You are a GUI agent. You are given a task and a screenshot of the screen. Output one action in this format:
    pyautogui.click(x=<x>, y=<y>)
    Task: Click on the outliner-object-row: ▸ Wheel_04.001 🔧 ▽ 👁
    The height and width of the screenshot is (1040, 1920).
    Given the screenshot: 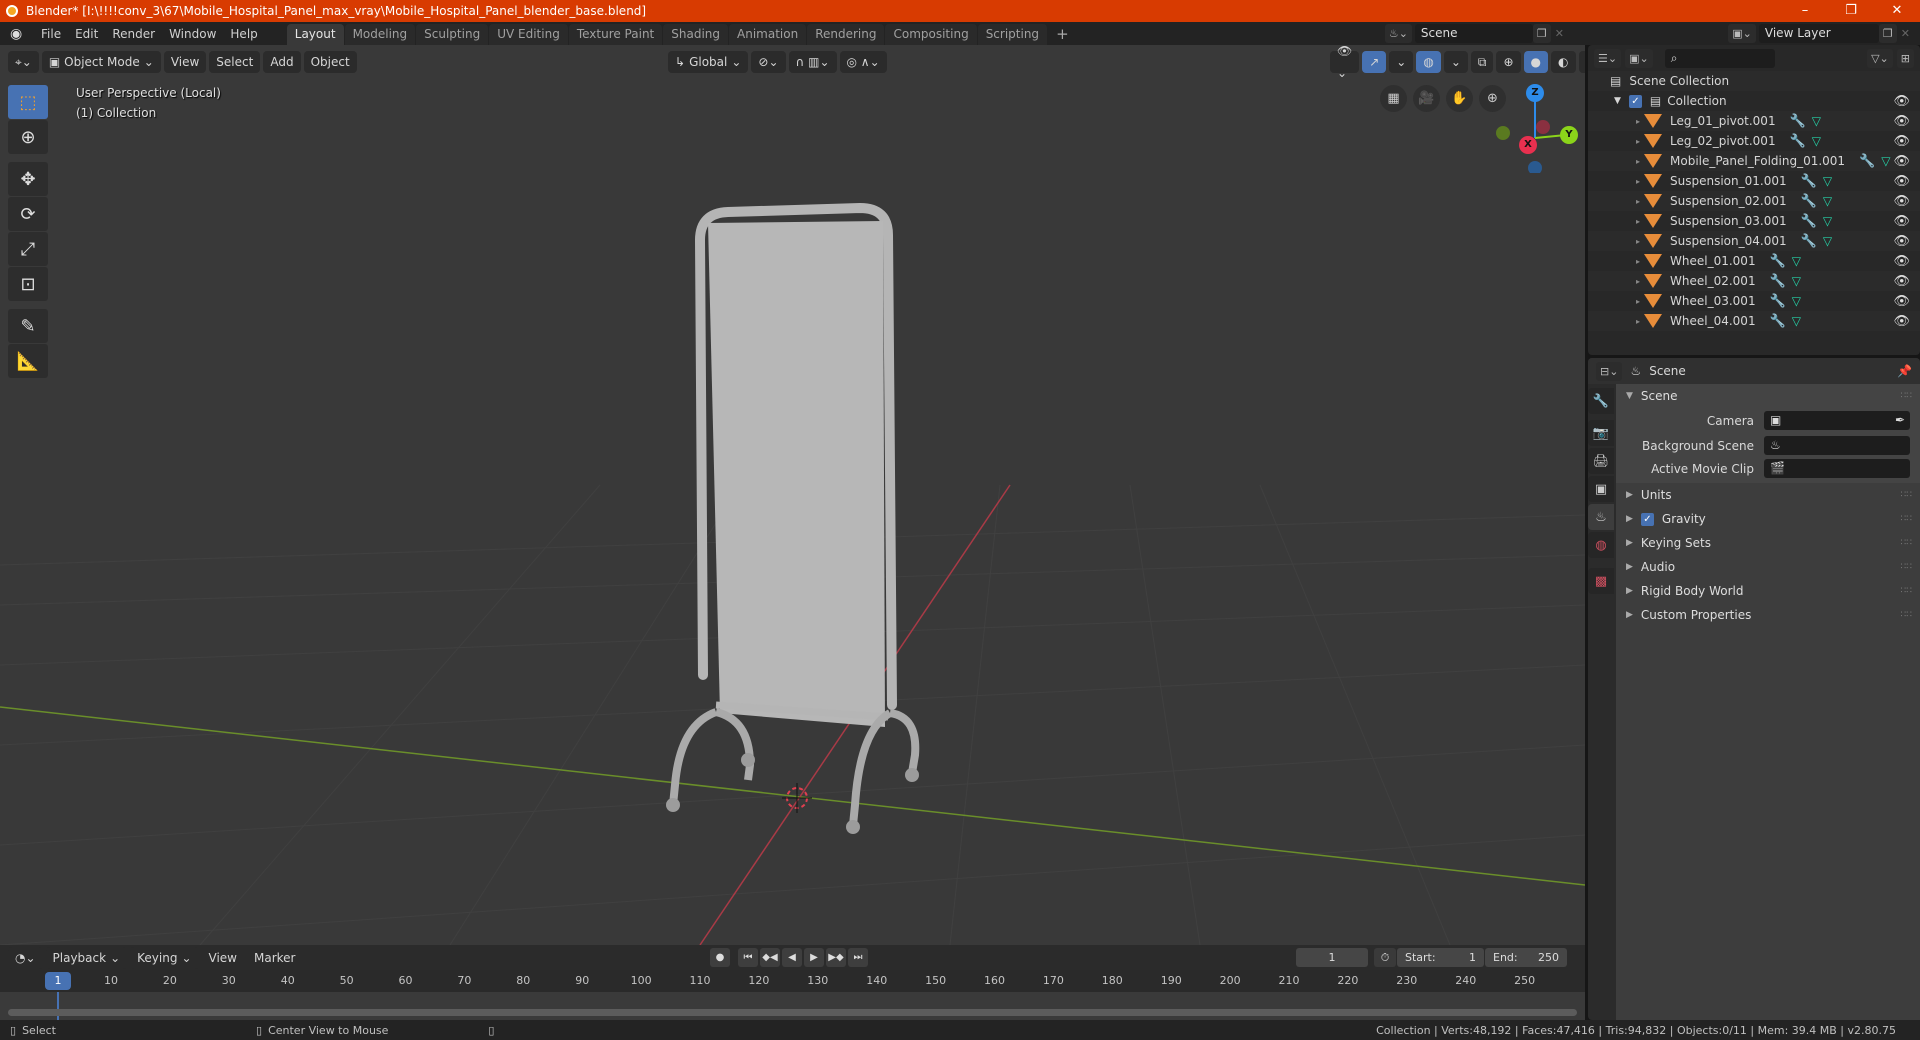 What is the action you would take?
    pyautogui.click(x=1754, y=321)
    